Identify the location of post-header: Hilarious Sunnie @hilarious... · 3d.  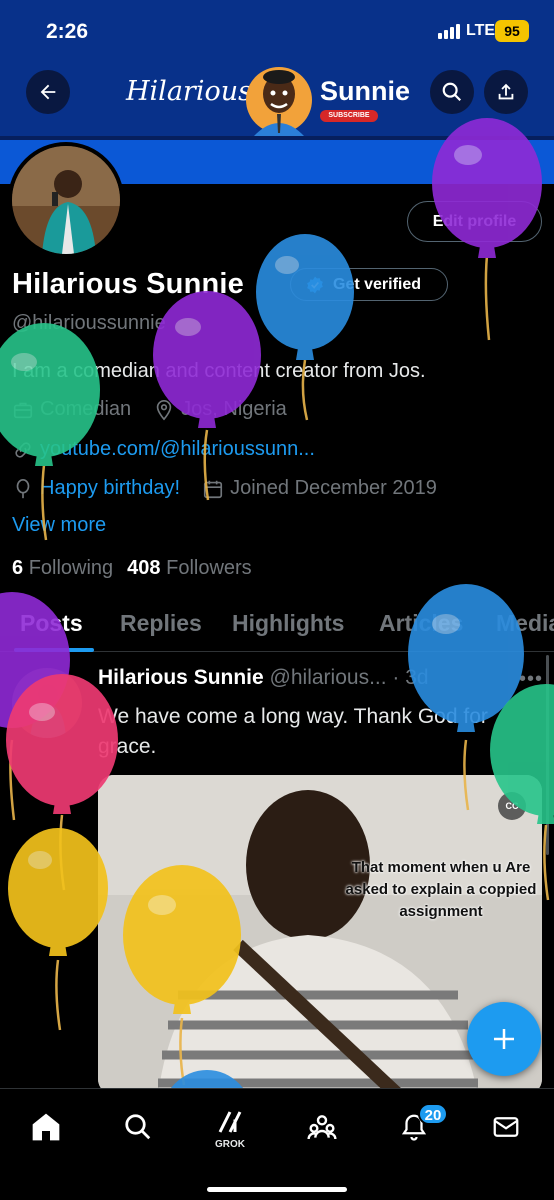
(318, 678).